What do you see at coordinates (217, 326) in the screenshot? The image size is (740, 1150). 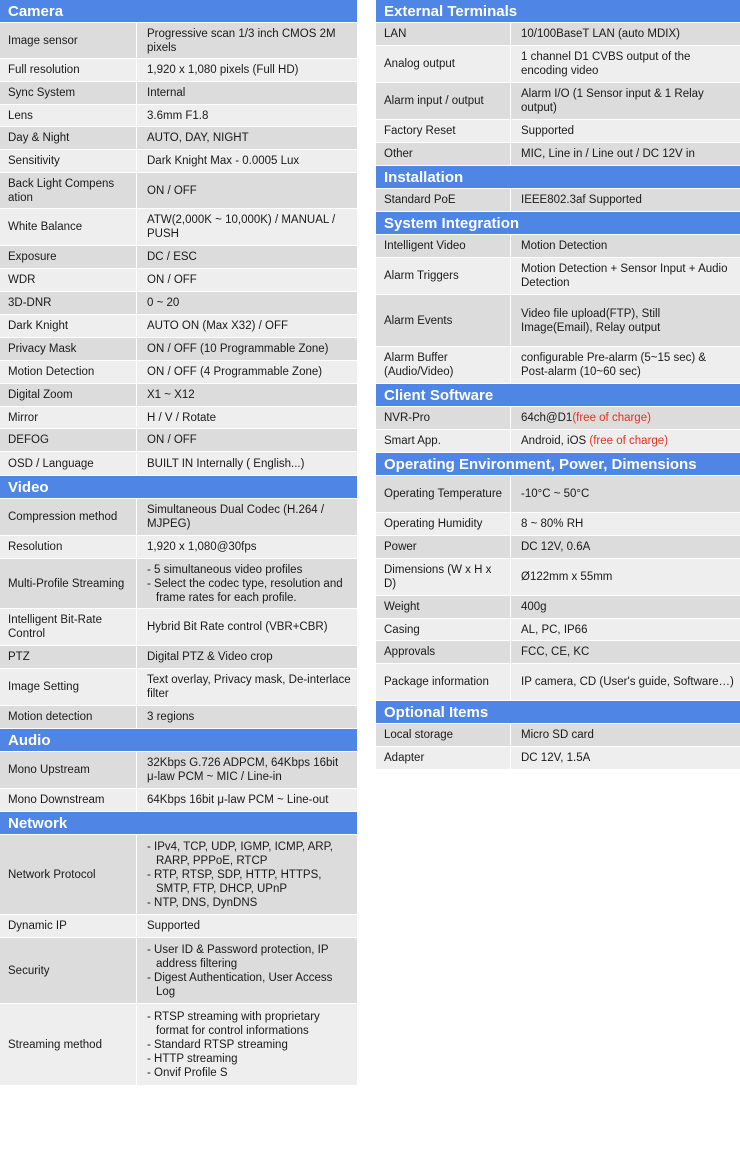 I see `spec-value-text: AUTO ON (Max X32) / OFF` at bounding box center [217, 326].